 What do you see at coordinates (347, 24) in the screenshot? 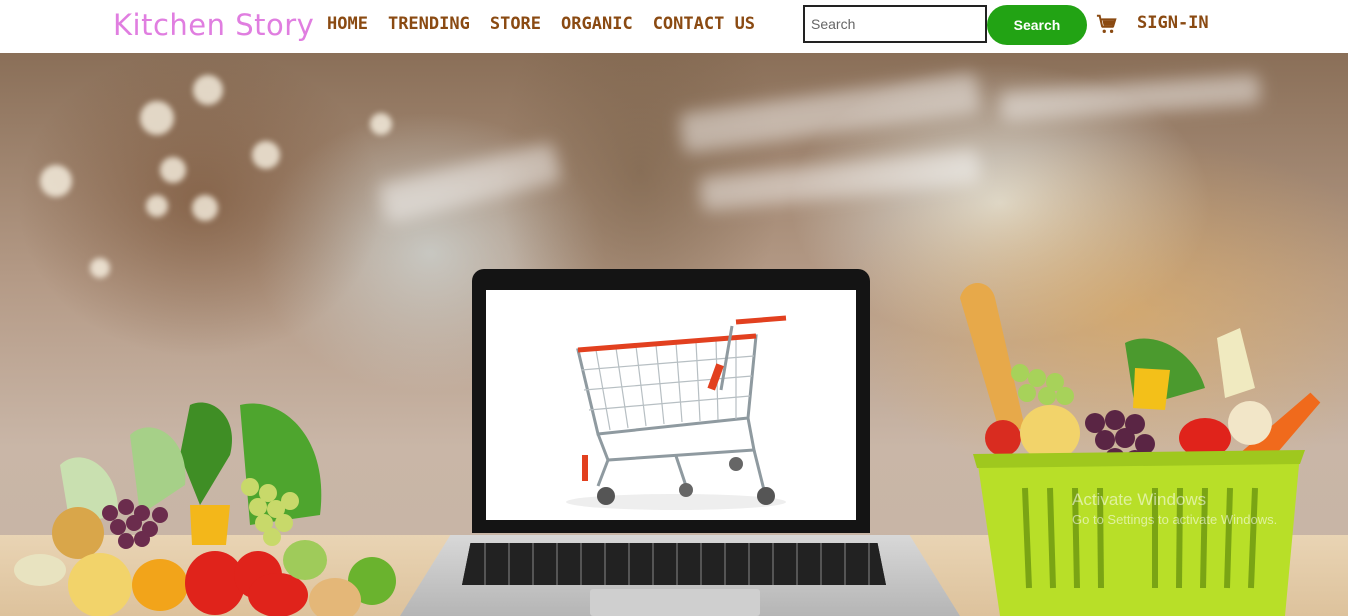
I see `nav-link-home: HOME` at bounding box center [347, 24].